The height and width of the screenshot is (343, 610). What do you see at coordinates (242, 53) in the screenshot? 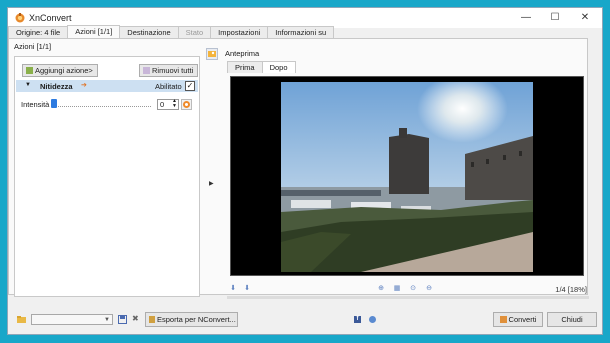
I see `preview-label: Anteprima` at bounding box center [242, 53].